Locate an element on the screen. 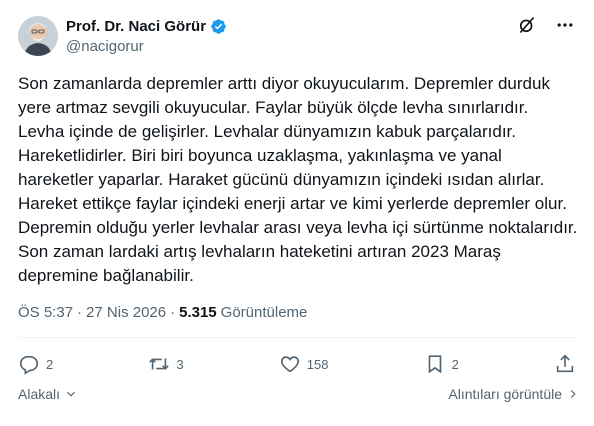  related-toggle: Alakalı is located at coordinates (48, 394).